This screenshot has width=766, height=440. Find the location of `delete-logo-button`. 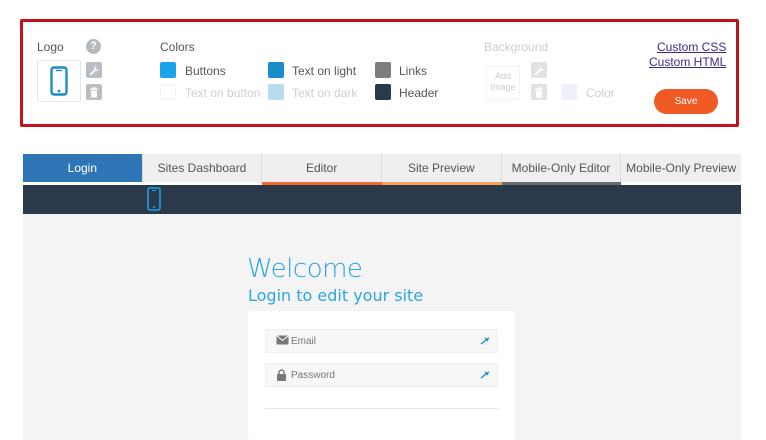

delete-logo-button is located at coordinates (94, 92).